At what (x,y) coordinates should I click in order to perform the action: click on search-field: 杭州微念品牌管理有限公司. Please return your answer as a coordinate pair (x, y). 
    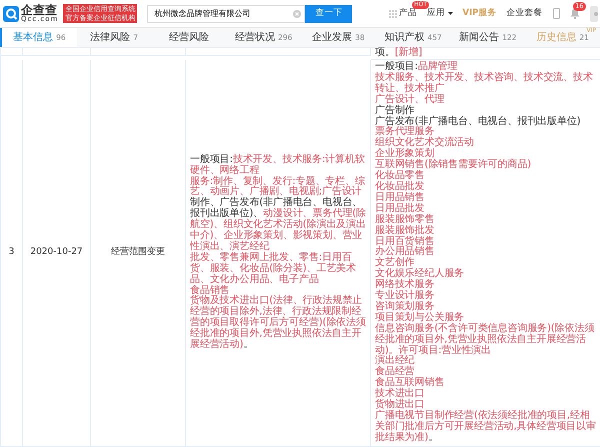
    Looking at the image, I should click on (226, 13).